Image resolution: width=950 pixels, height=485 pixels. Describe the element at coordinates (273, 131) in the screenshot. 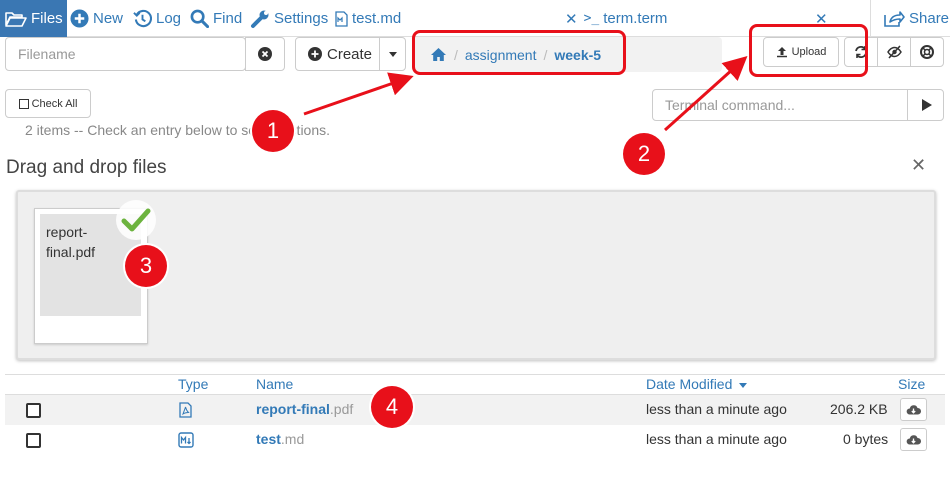

I see `annotation-badge-1: 1` at that location.